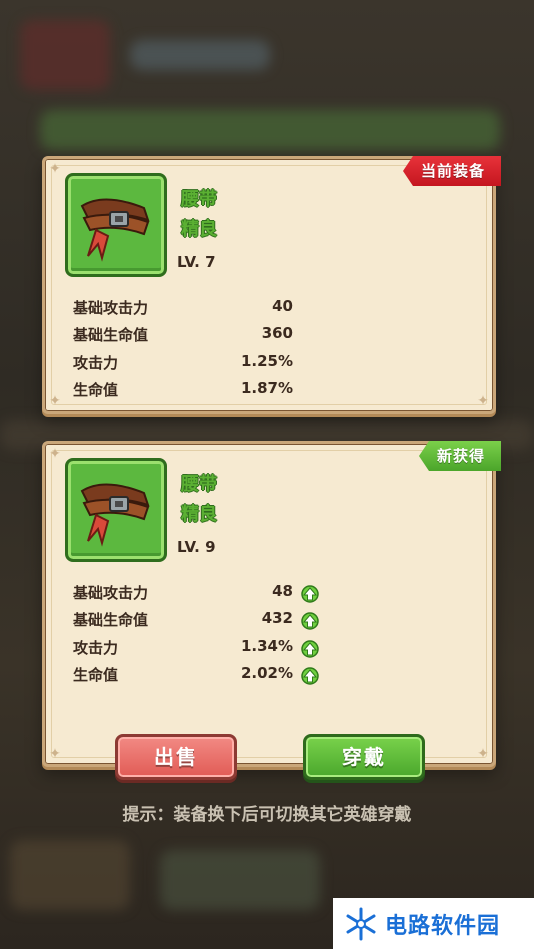  Describe the element at coordinates (266, 388) in the screenshot. I see `stat-value: 1.87%` at that location.